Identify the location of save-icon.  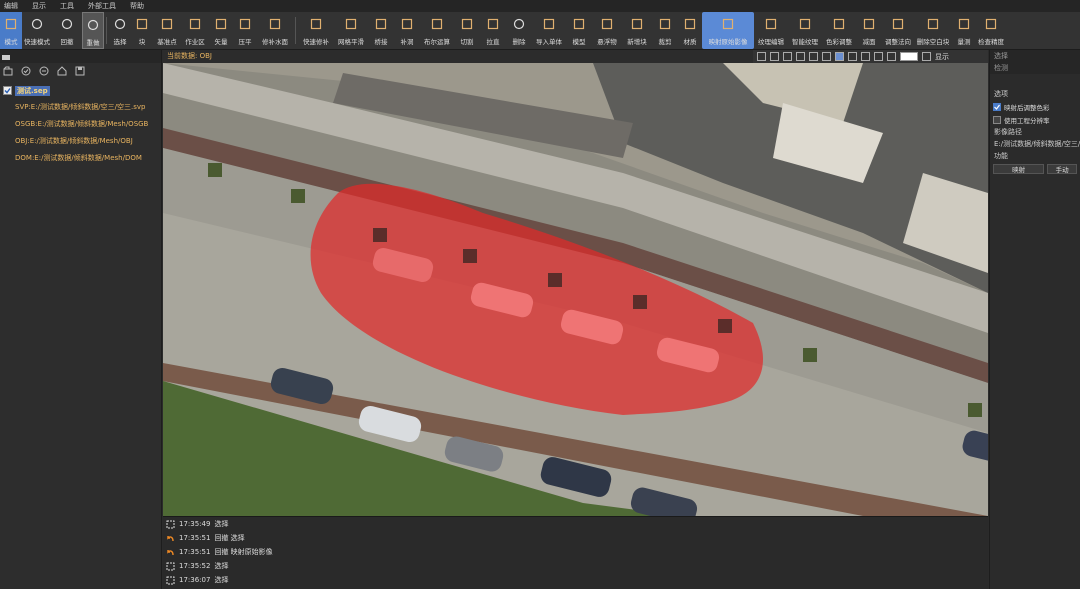
(79, 71).